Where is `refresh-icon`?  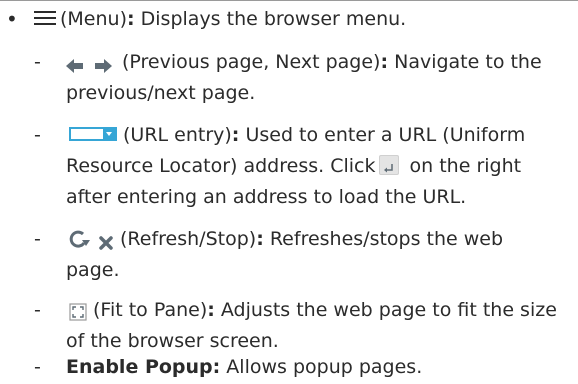
refresh-icon is located at coordinates (79, 238).